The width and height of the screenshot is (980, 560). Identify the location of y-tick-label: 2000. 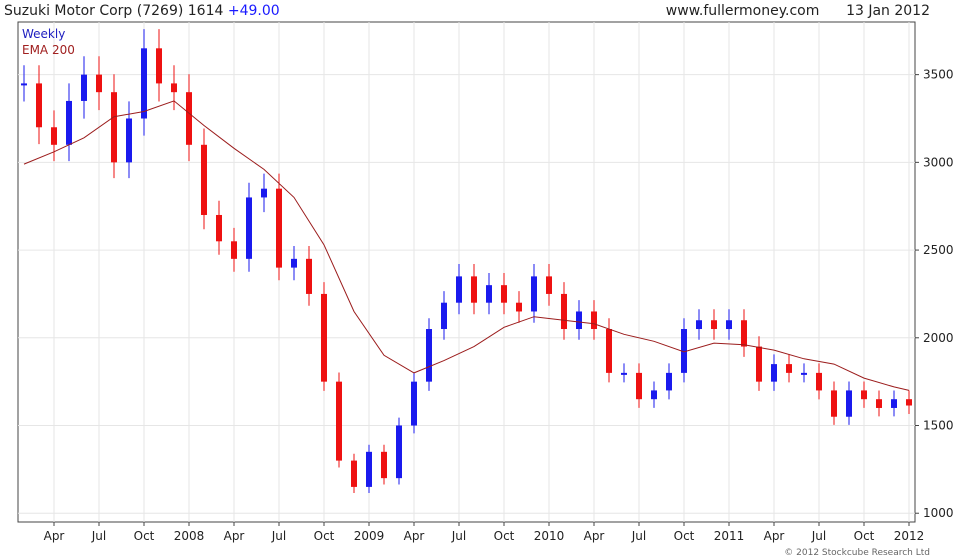
(938, 338).